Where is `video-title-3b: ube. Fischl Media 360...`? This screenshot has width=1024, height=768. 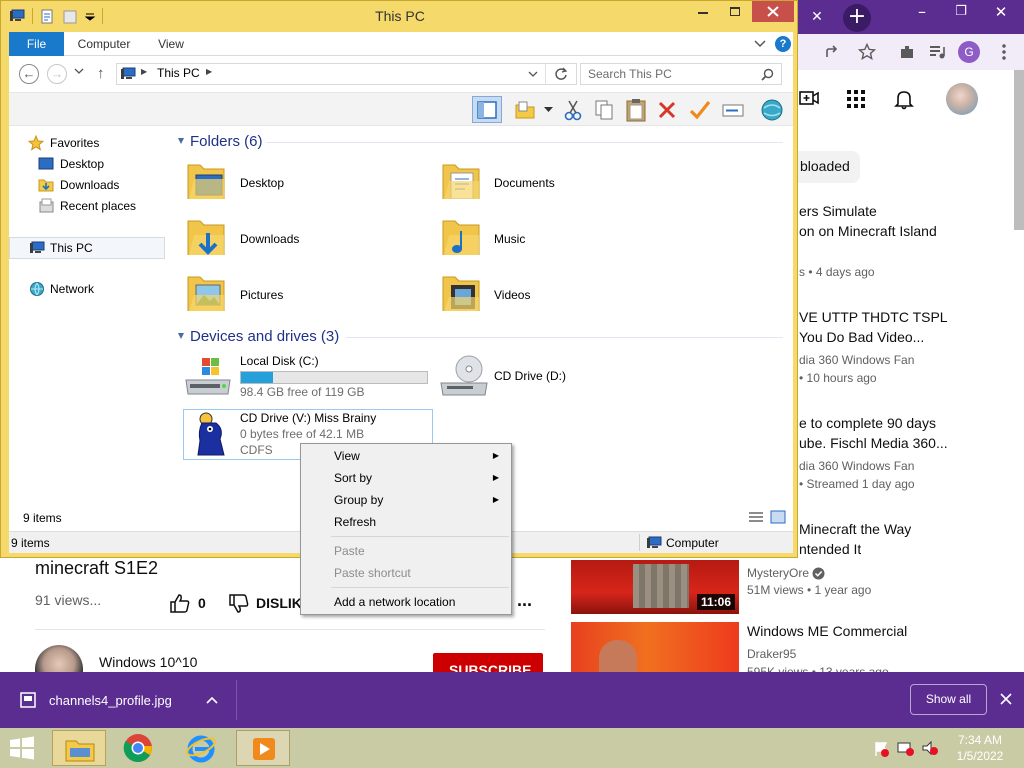 video-title-3b: ube. Fischl Media 360... is located at coordinates (873, 443).